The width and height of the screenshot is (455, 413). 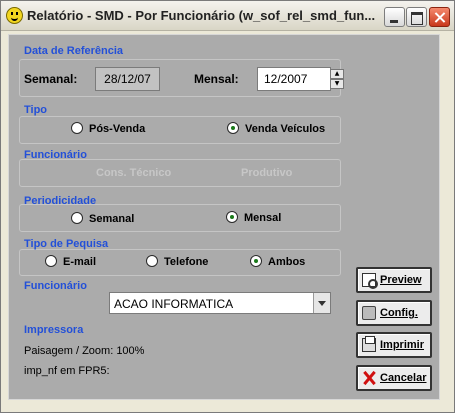 I want to click on search-radio-email, so click(x=51, y=261).